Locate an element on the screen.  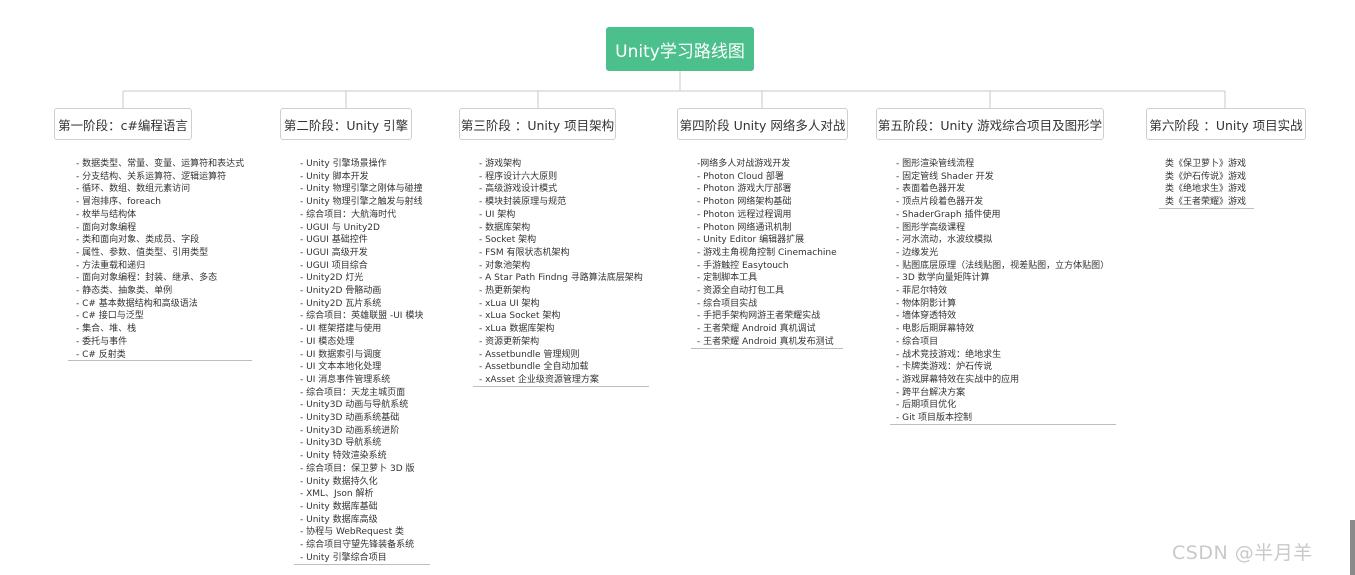
topic-item: - 静态类、抽象类、单例 is located at coordinates (124, 291).